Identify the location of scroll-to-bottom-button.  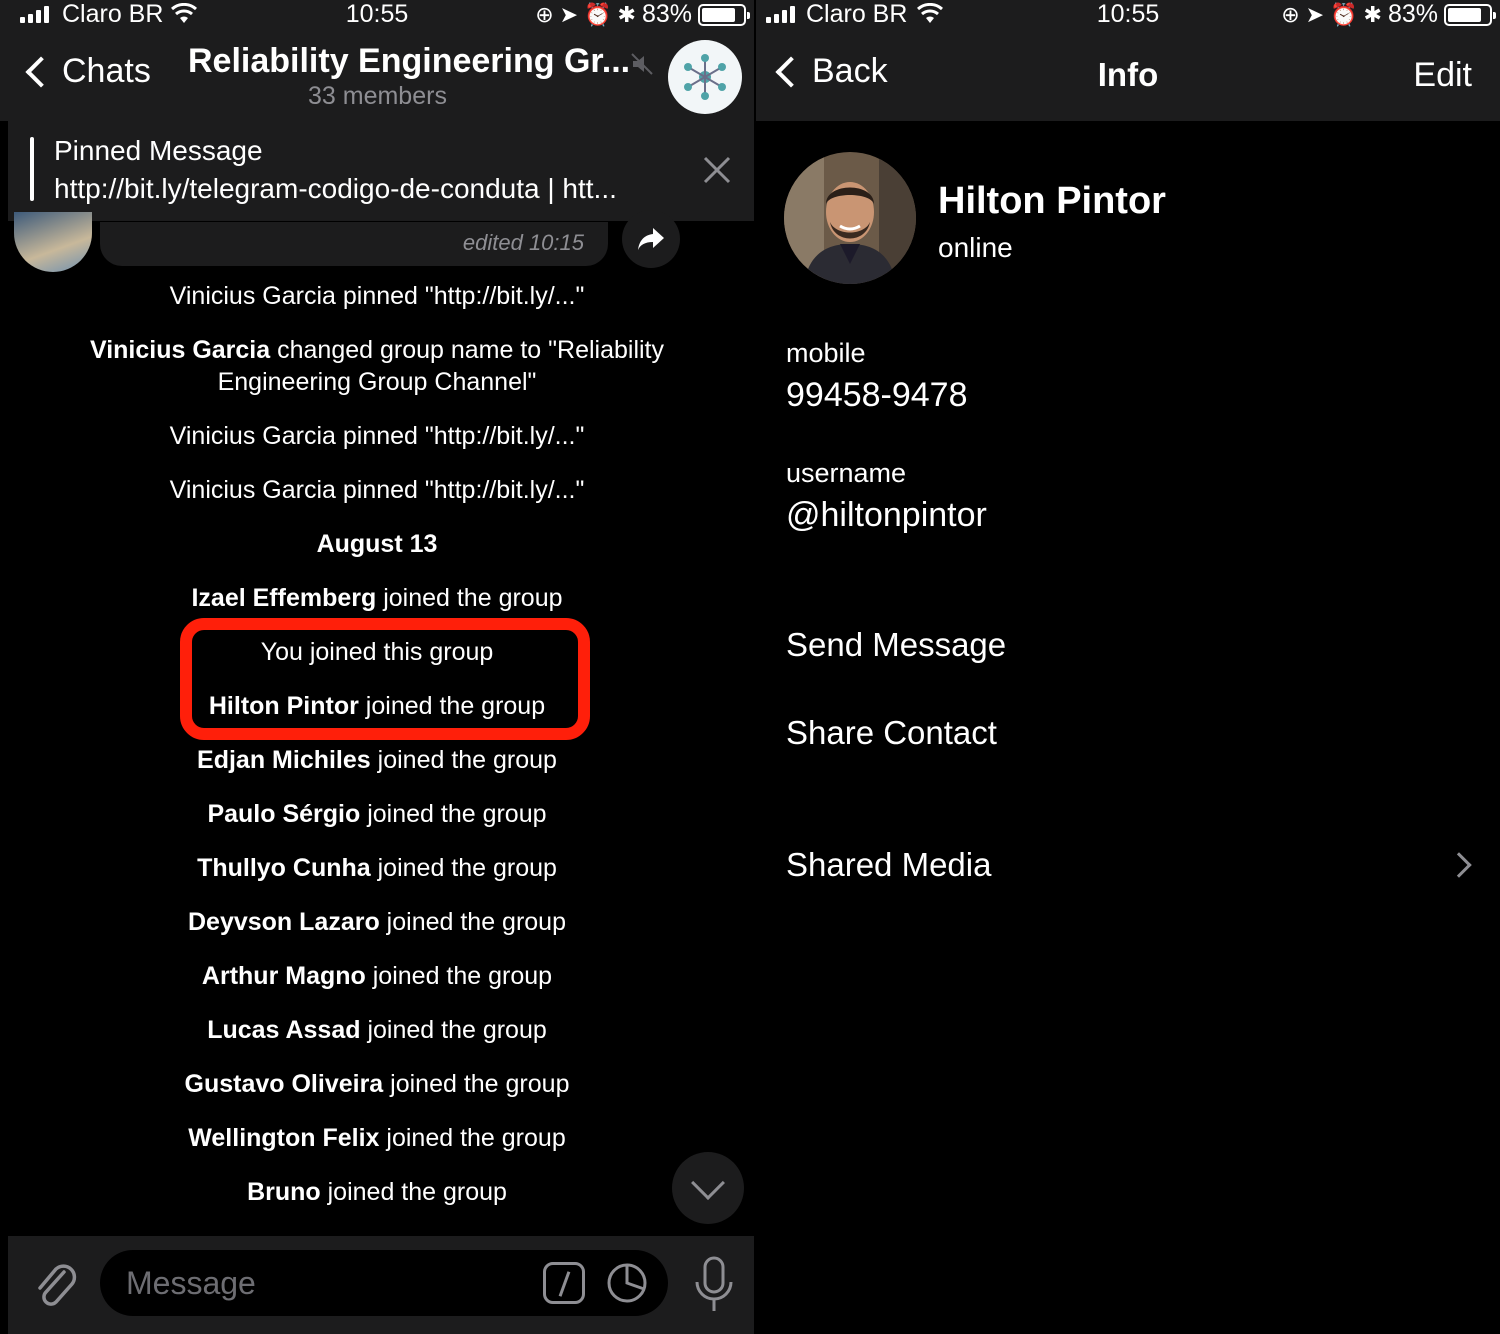
(708, 1188).